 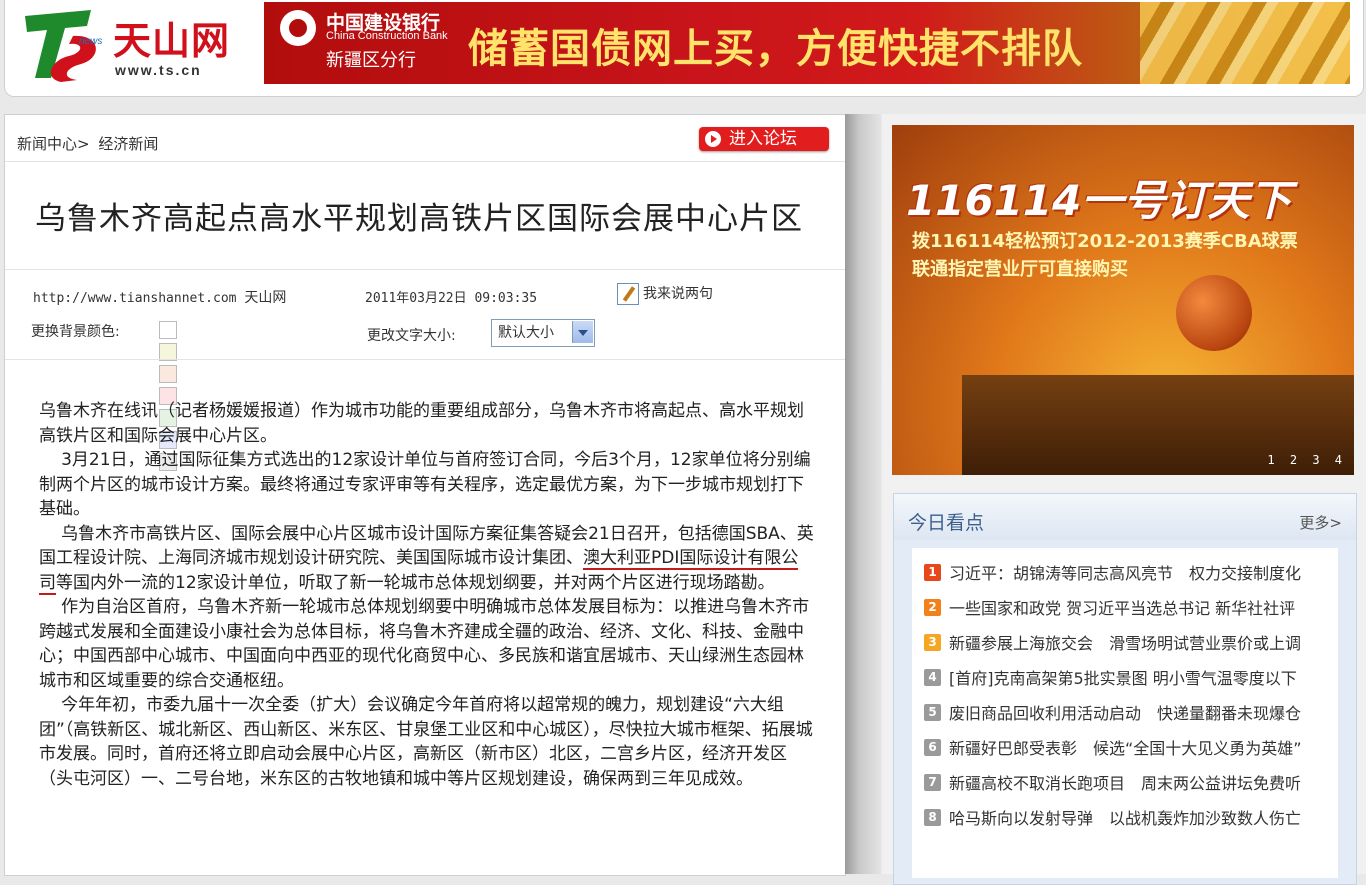 I want to click on source-url: http://www.tianshannet.com, so click(x=135, y=298).